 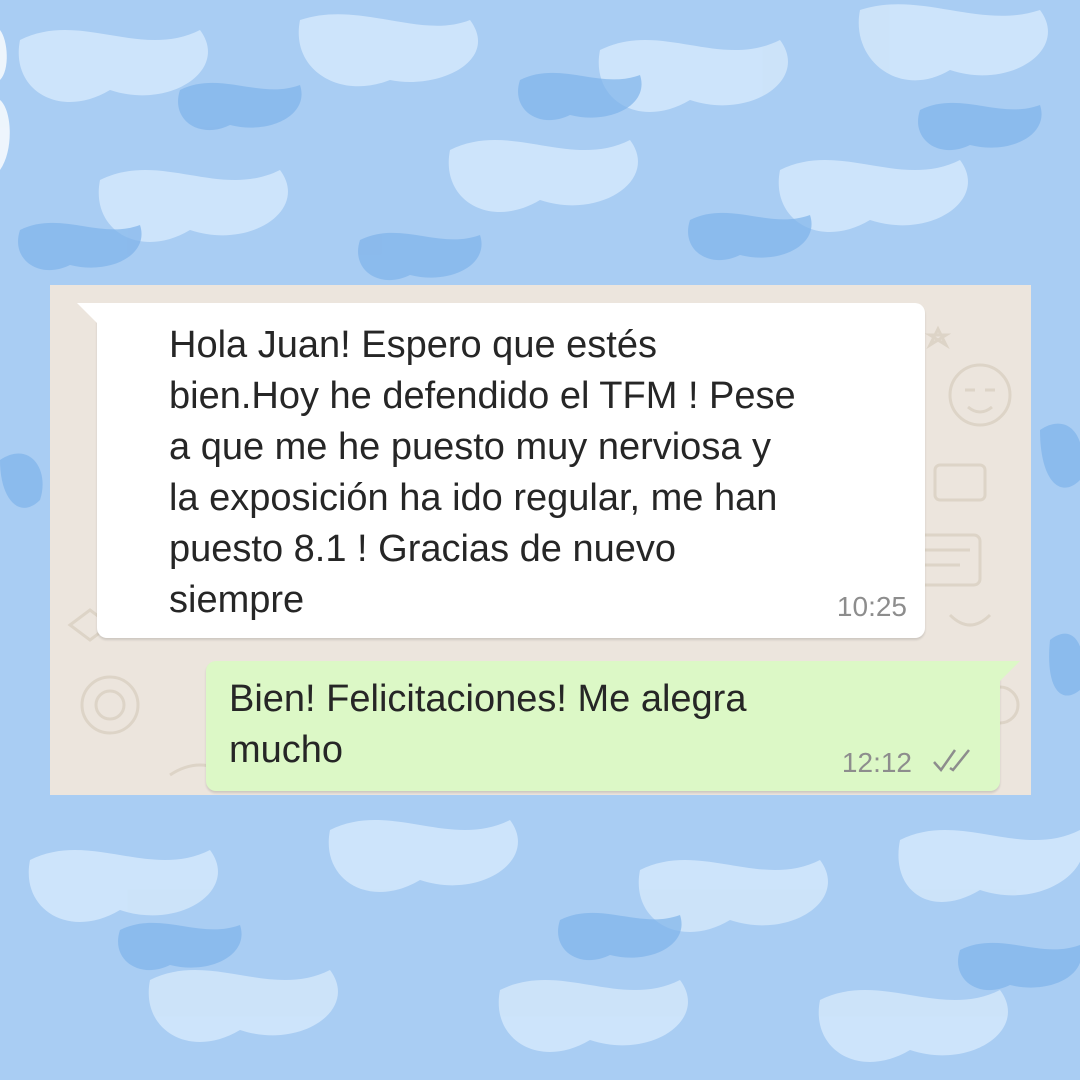 What do you see at coordinates (413, 345) in the screenshot?
I see `message-line: Hola Juan! Espero que estés` at bounding box center [413, 345].